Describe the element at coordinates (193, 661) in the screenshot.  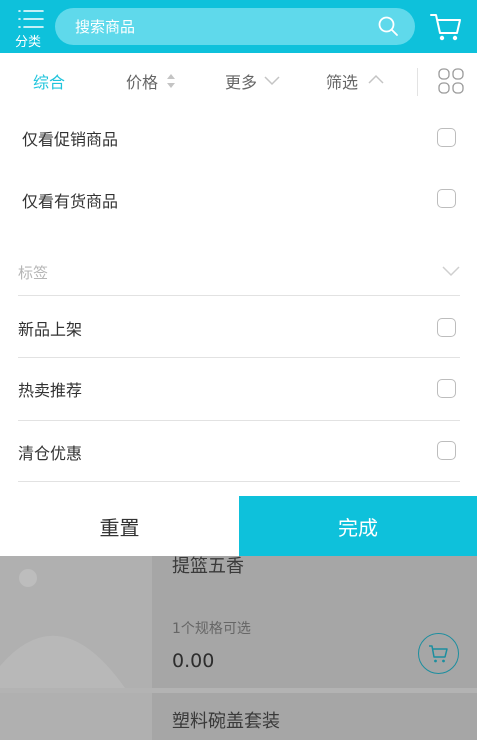
I see `product-price: 0.00` at that location.